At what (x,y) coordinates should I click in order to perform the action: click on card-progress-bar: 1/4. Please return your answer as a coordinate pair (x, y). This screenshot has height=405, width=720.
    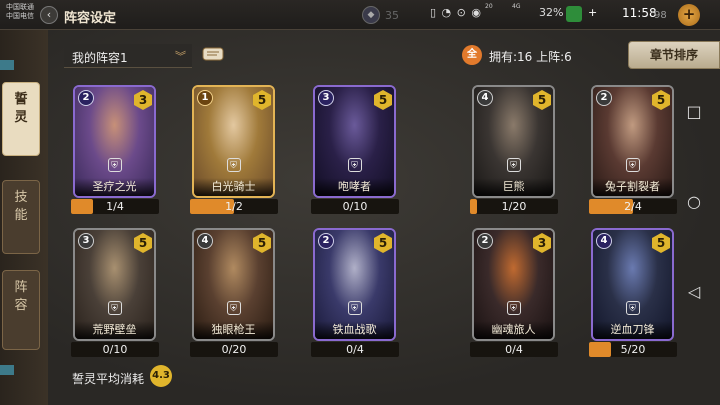
    Looking at the image, I should click on (115, 206).